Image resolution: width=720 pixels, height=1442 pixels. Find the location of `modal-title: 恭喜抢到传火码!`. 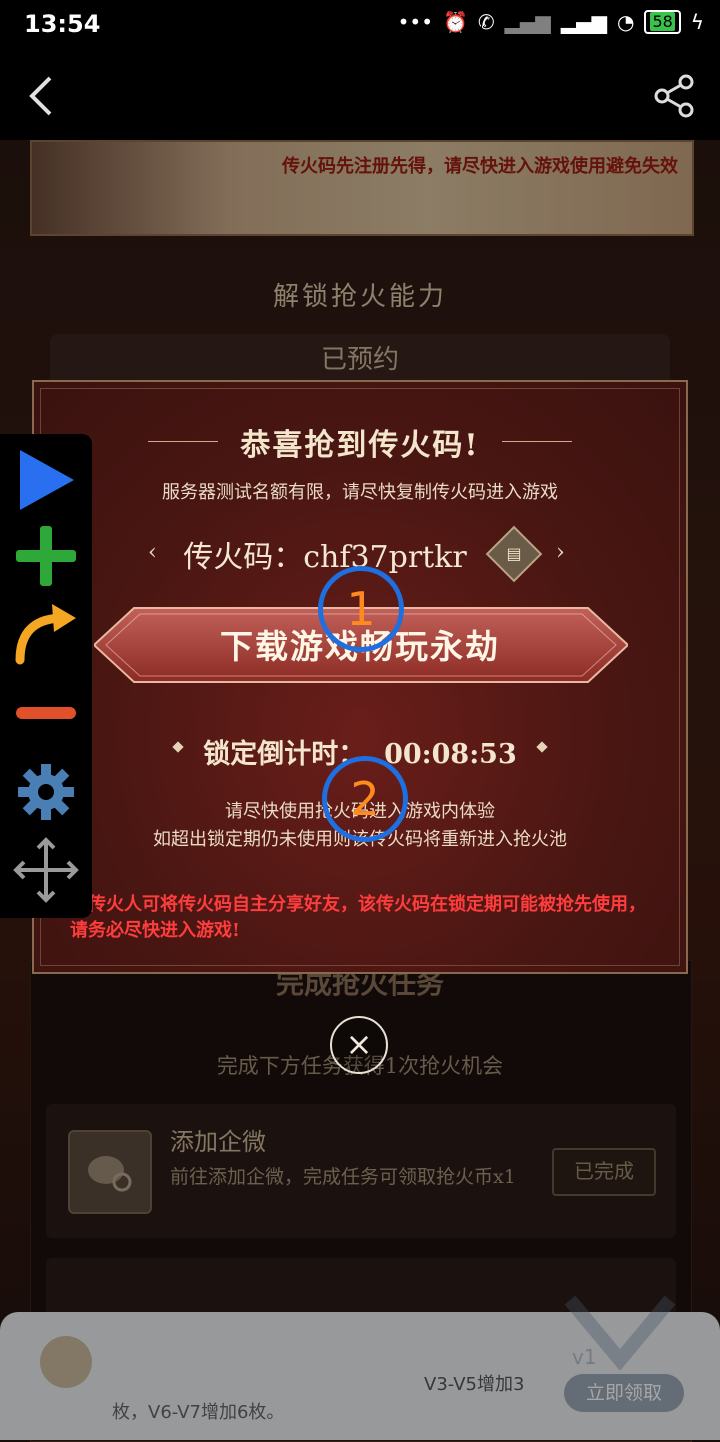

modal-title: 恭喜抢到传火码! is located at coordinates (360, 445).